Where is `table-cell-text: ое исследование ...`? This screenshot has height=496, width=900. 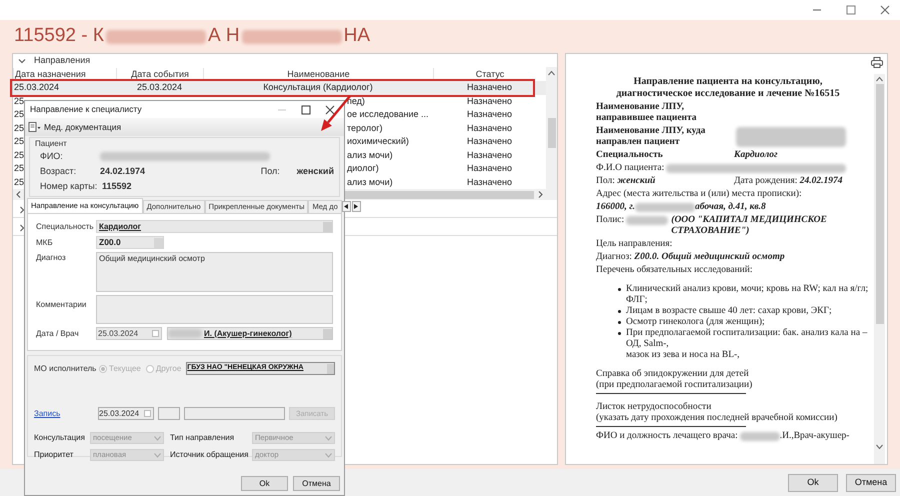
table-cell-text: ое исследование ... is located at coordinates (388, 114).